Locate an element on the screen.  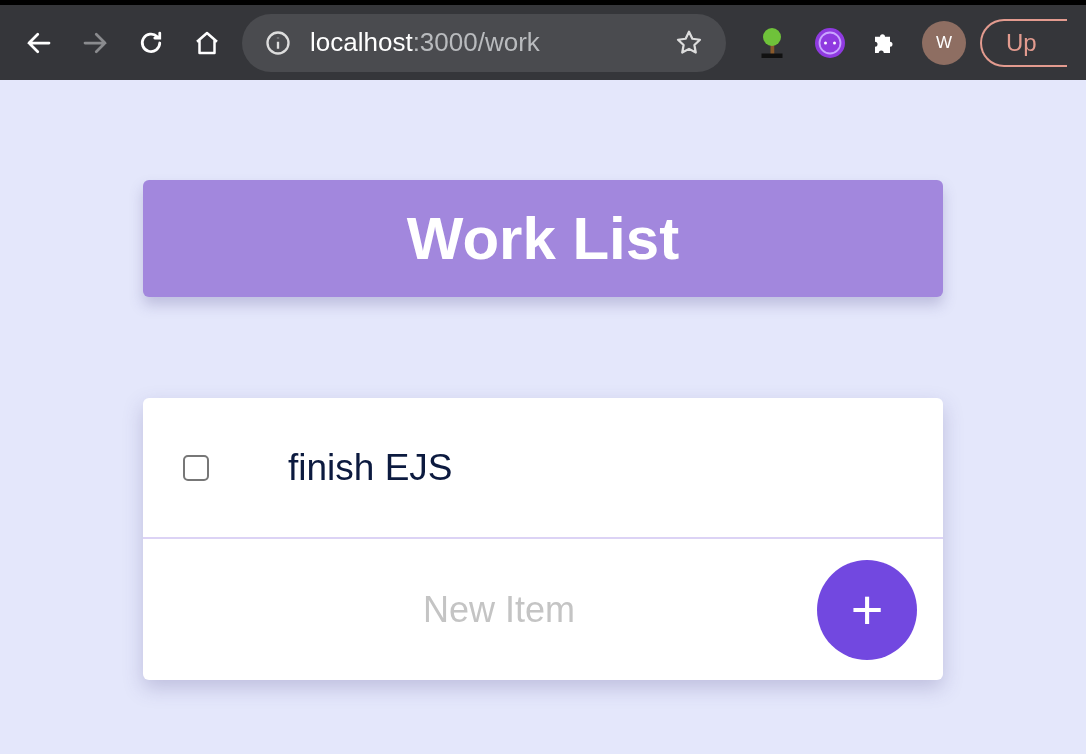
new-item-field: New Item is located at coordinates (499, 609).